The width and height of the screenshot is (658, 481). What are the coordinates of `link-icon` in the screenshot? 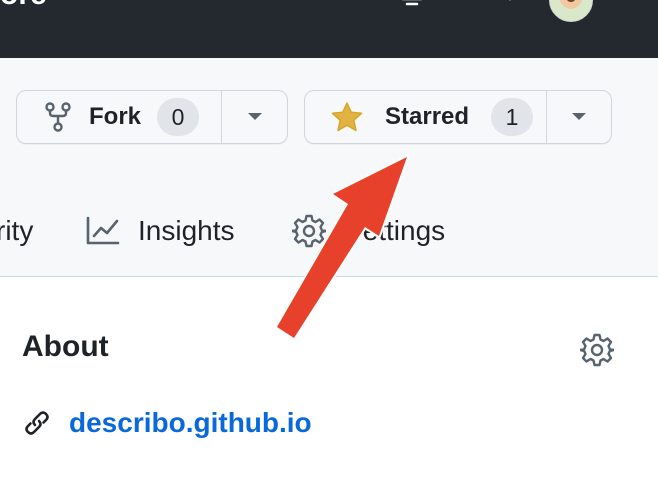 It's located at (37, 423).